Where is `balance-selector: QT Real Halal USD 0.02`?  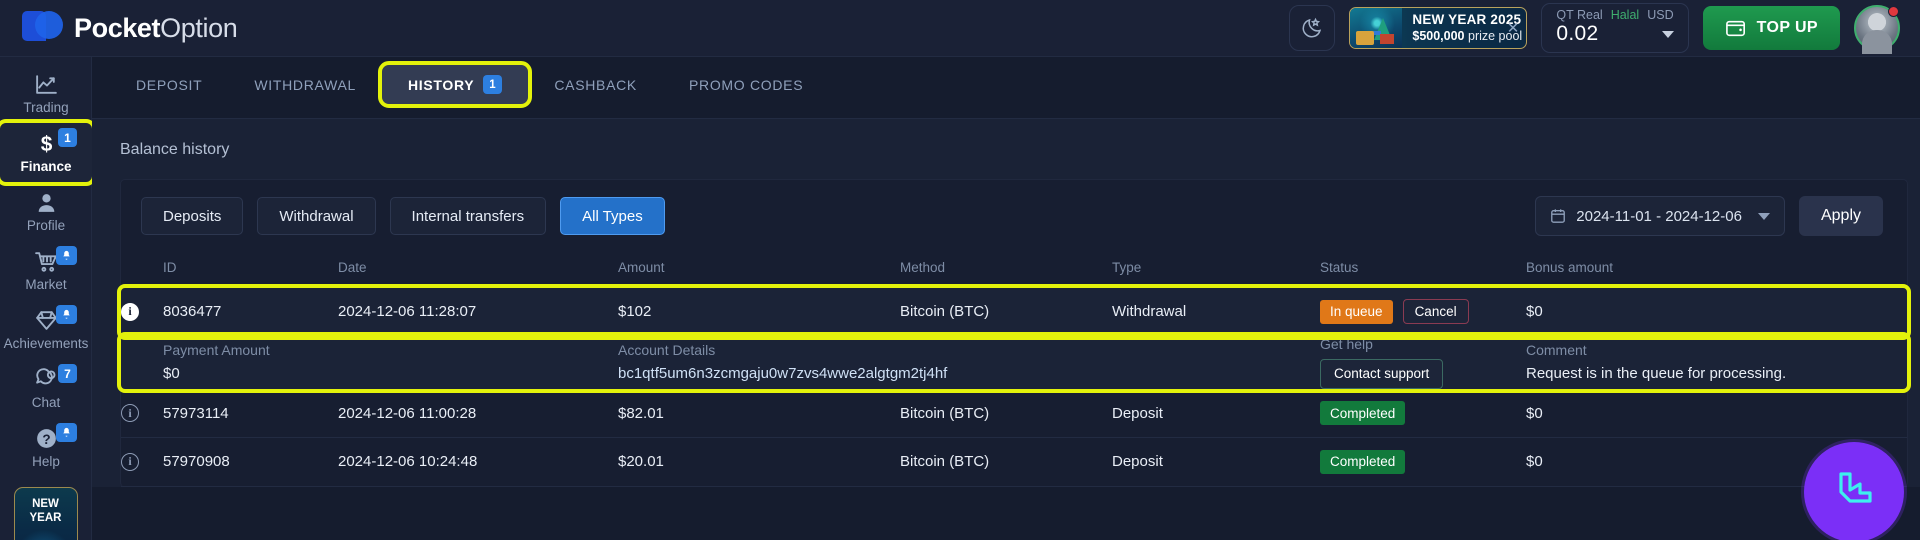 balance-selector: QT Real Halal USD 0.02 is located at coordinates (1615, 28).